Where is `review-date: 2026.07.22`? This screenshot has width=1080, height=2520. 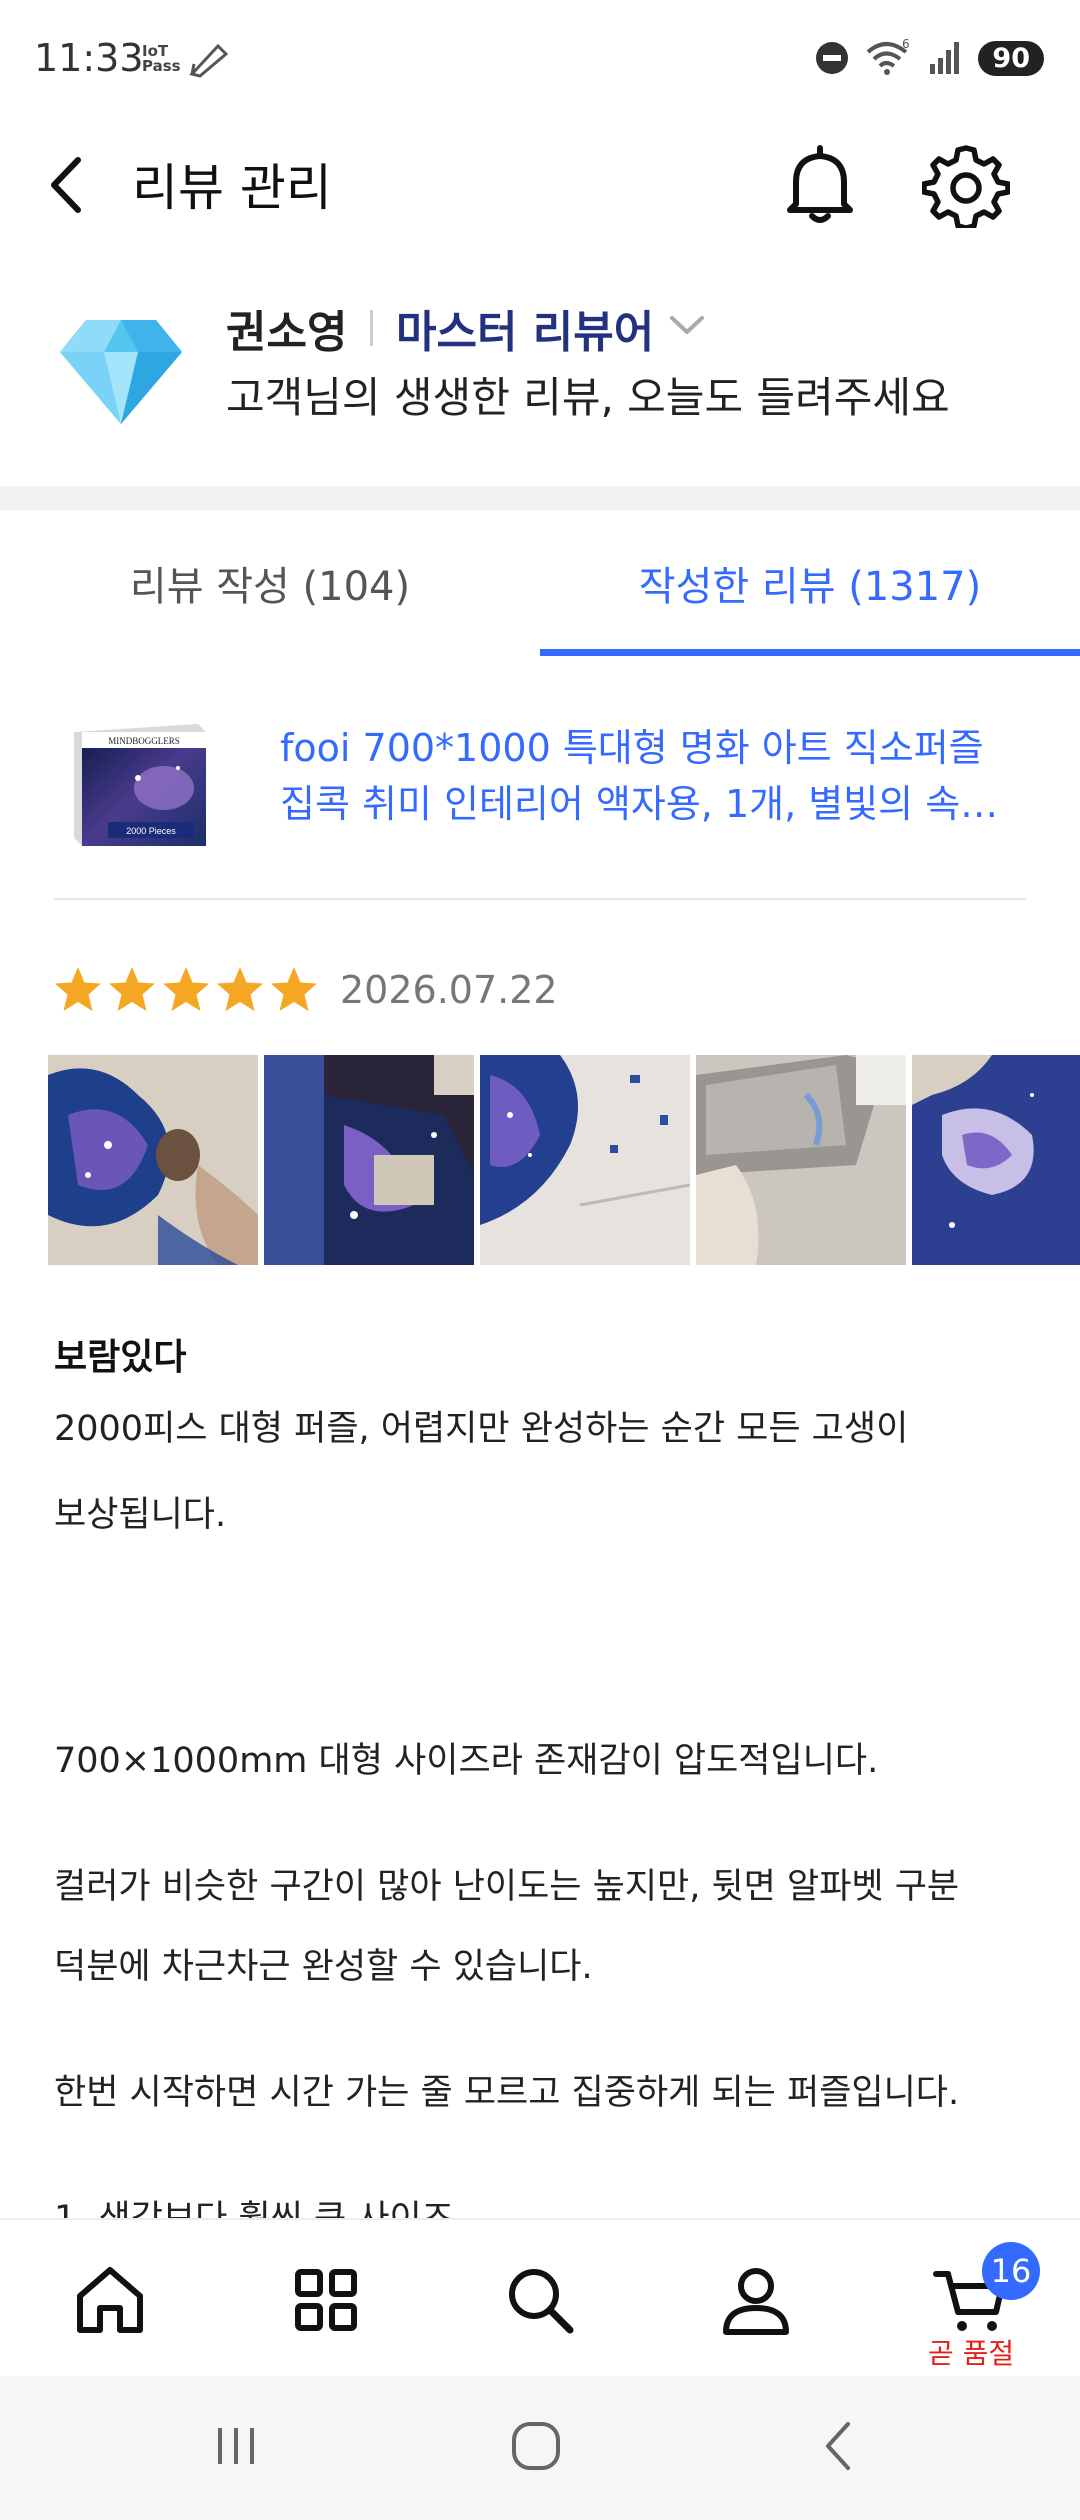 review-date: 2026.07.22 is located at coordinates (449, 990).